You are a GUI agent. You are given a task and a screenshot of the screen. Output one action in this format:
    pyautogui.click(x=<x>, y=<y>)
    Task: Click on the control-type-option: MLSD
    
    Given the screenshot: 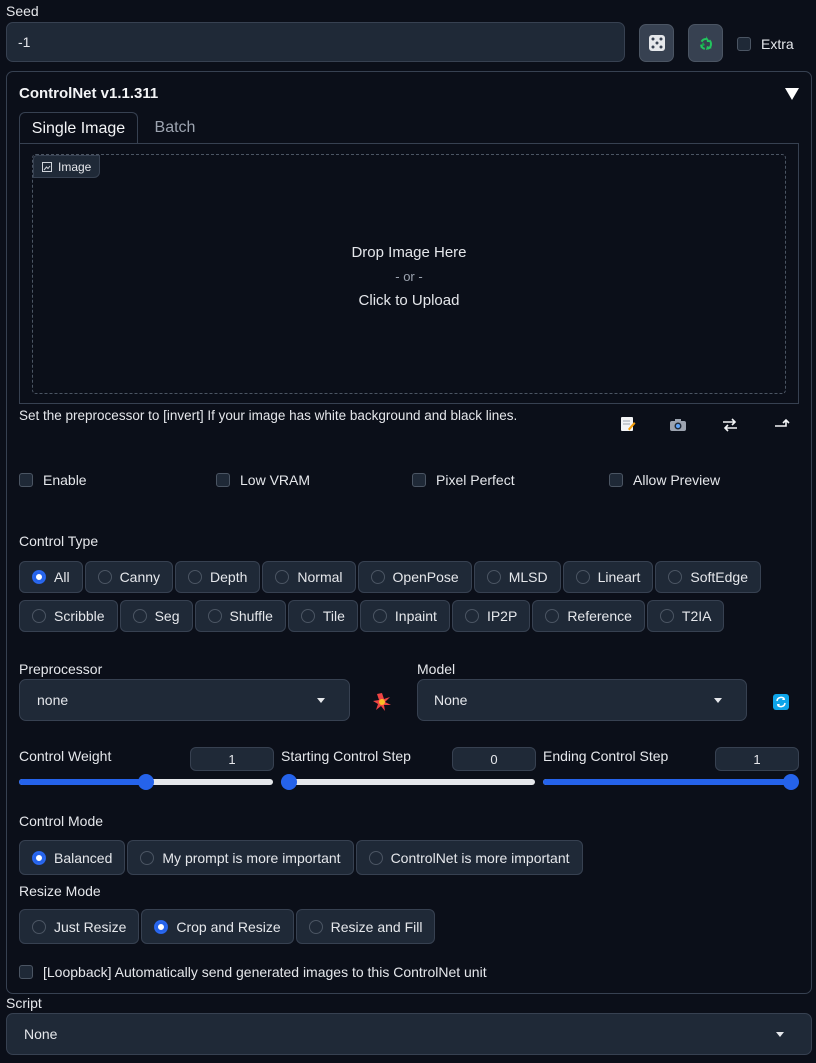 What is the action you would take?
    pyautogui.click(x=517, y=577)
    